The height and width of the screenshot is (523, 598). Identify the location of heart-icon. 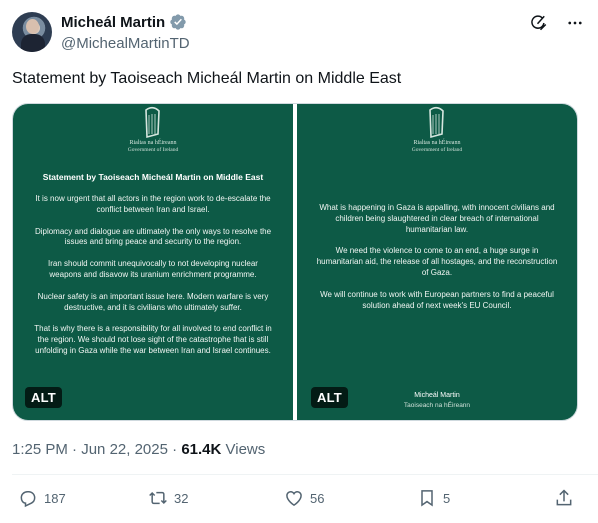
(294, 498).